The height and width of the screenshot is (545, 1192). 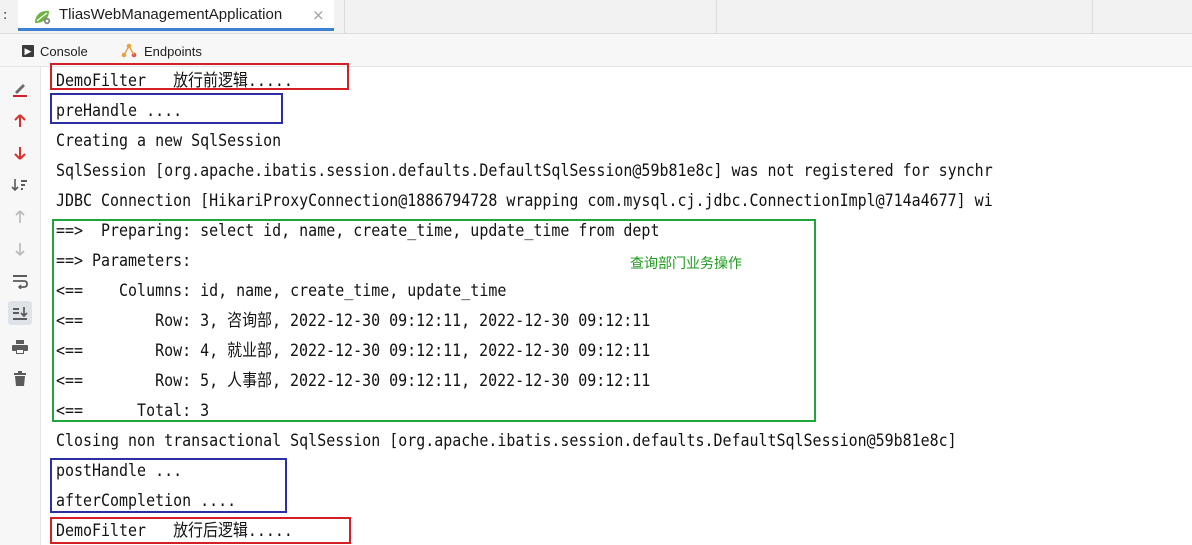 I want to click on down-stack-icon, so click(x=20, y=153).